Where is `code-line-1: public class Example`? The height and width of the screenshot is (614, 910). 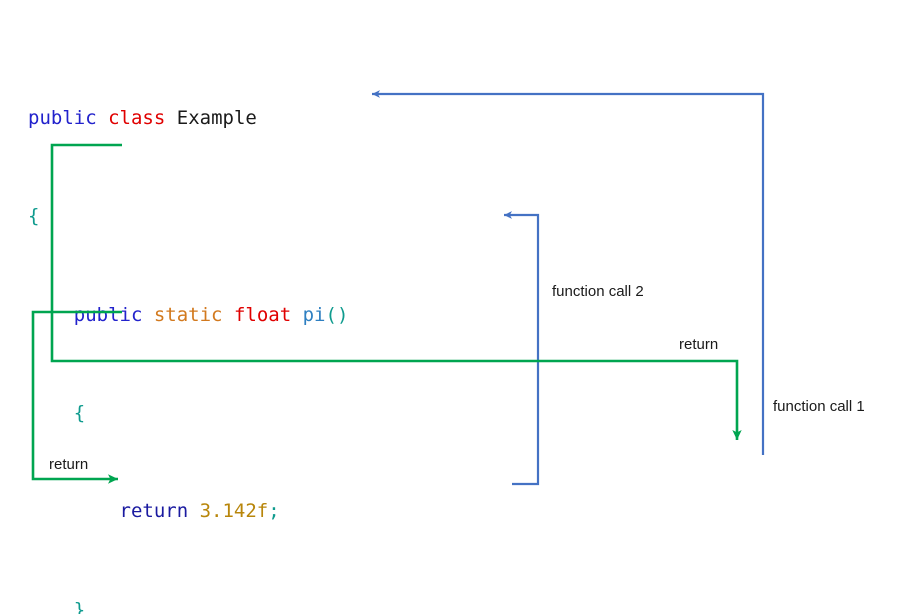 code-line-1: public class Example is located at coordinates (423, 118).